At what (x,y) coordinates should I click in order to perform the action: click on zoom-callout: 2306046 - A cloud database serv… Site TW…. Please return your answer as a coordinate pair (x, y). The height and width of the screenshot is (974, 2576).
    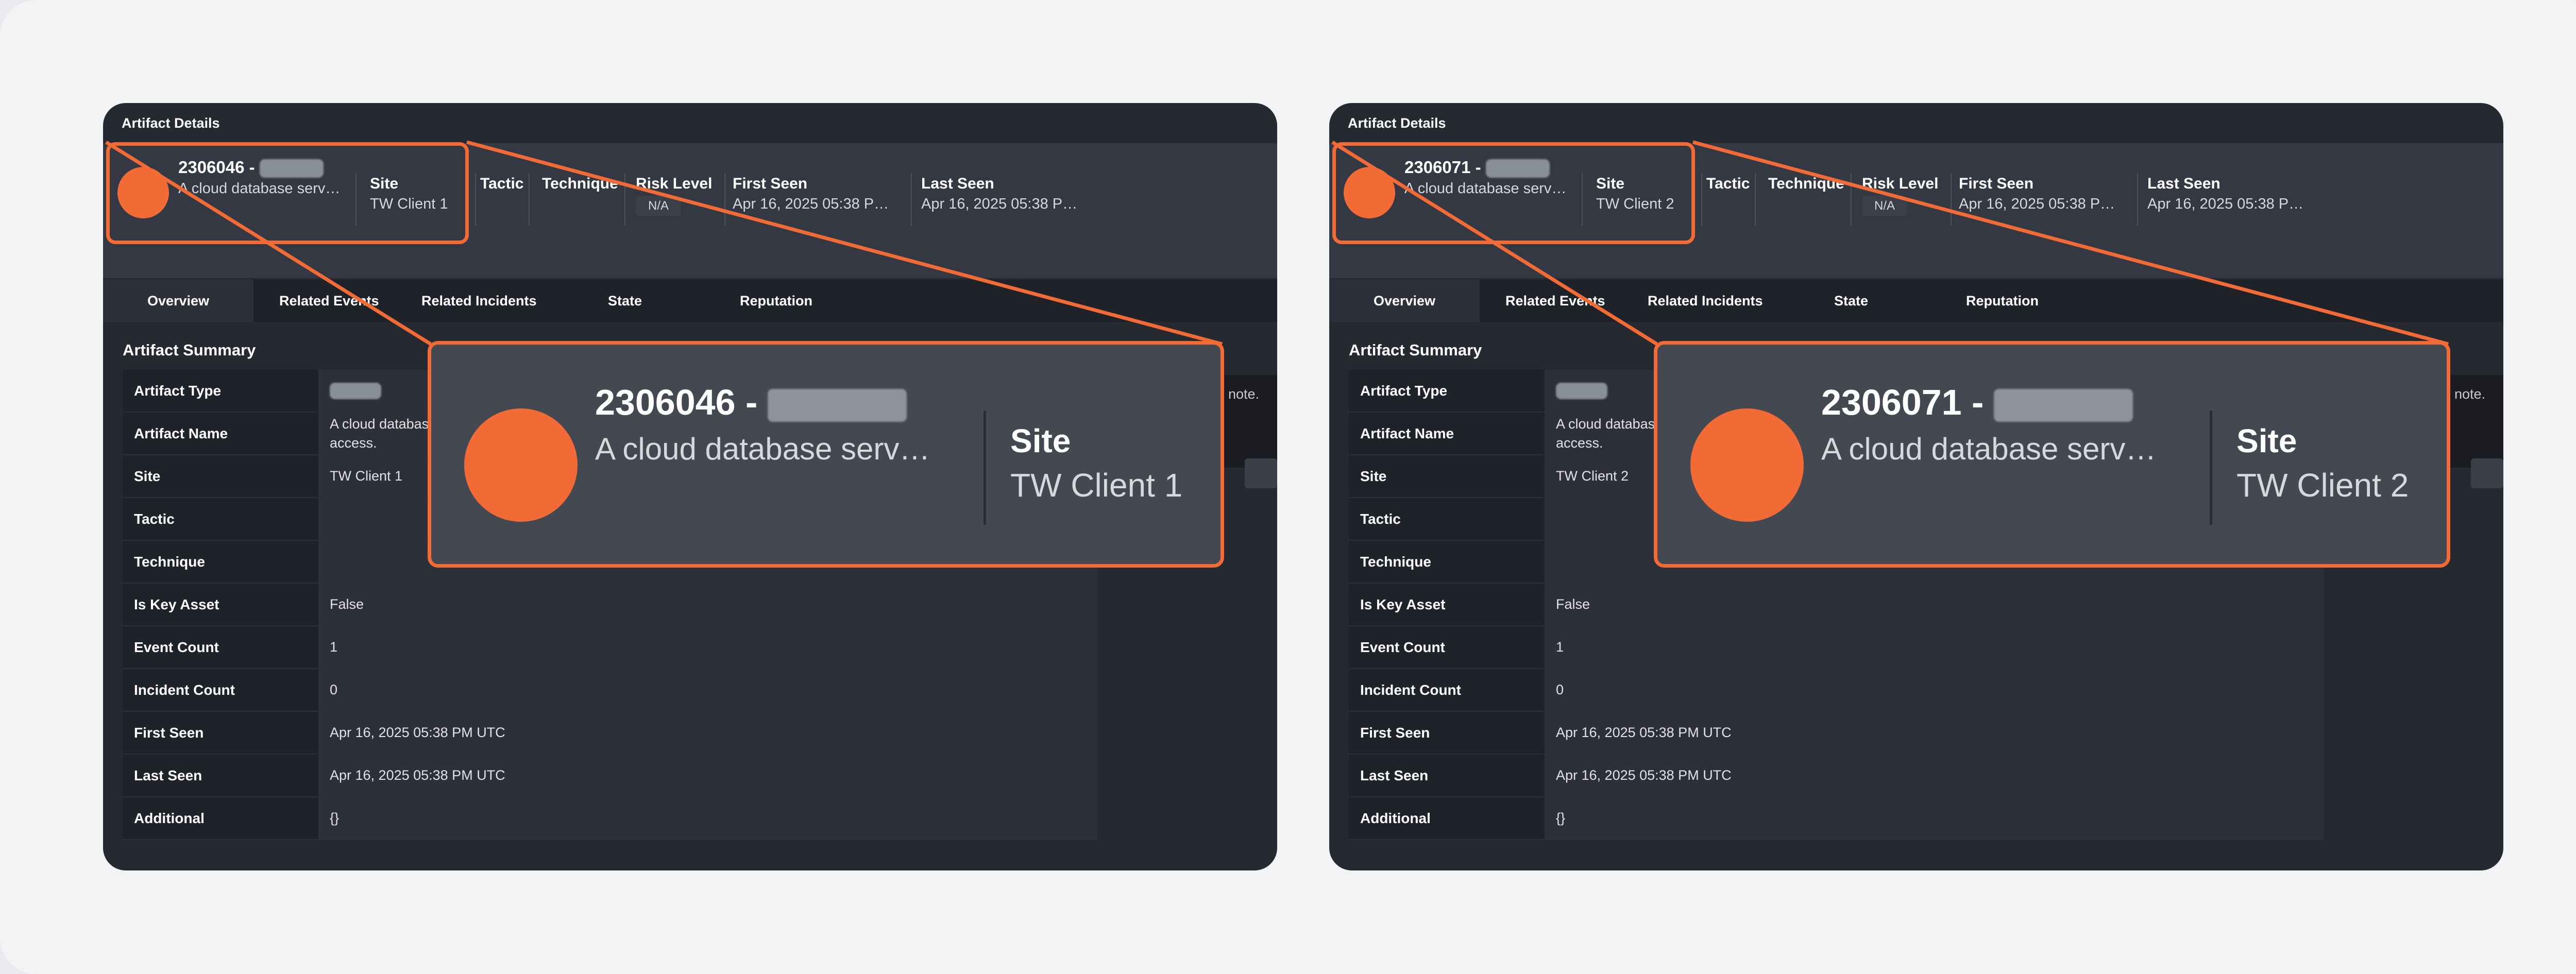
    Looking at the image, I should click on (826, 454).